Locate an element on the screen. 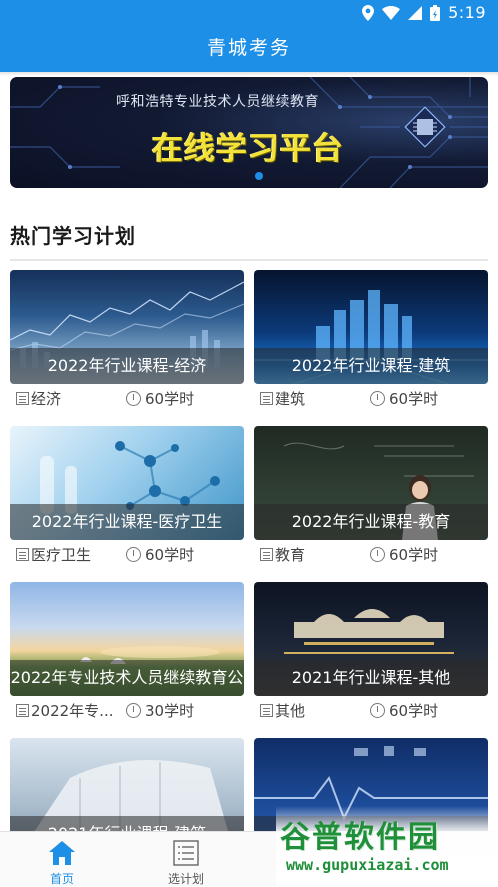 The width and height of the screenshot is (498, 887). course-hours: 30学时 is located at coordinates (160, 710).